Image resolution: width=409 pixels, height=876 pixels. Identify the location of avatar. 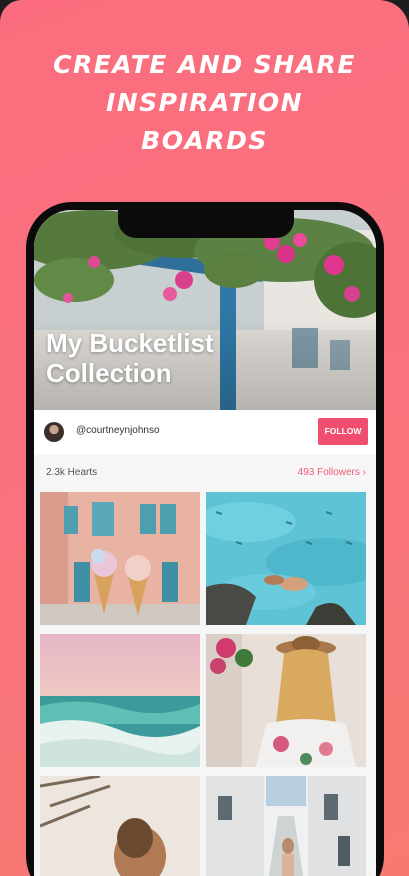
(54, 432).